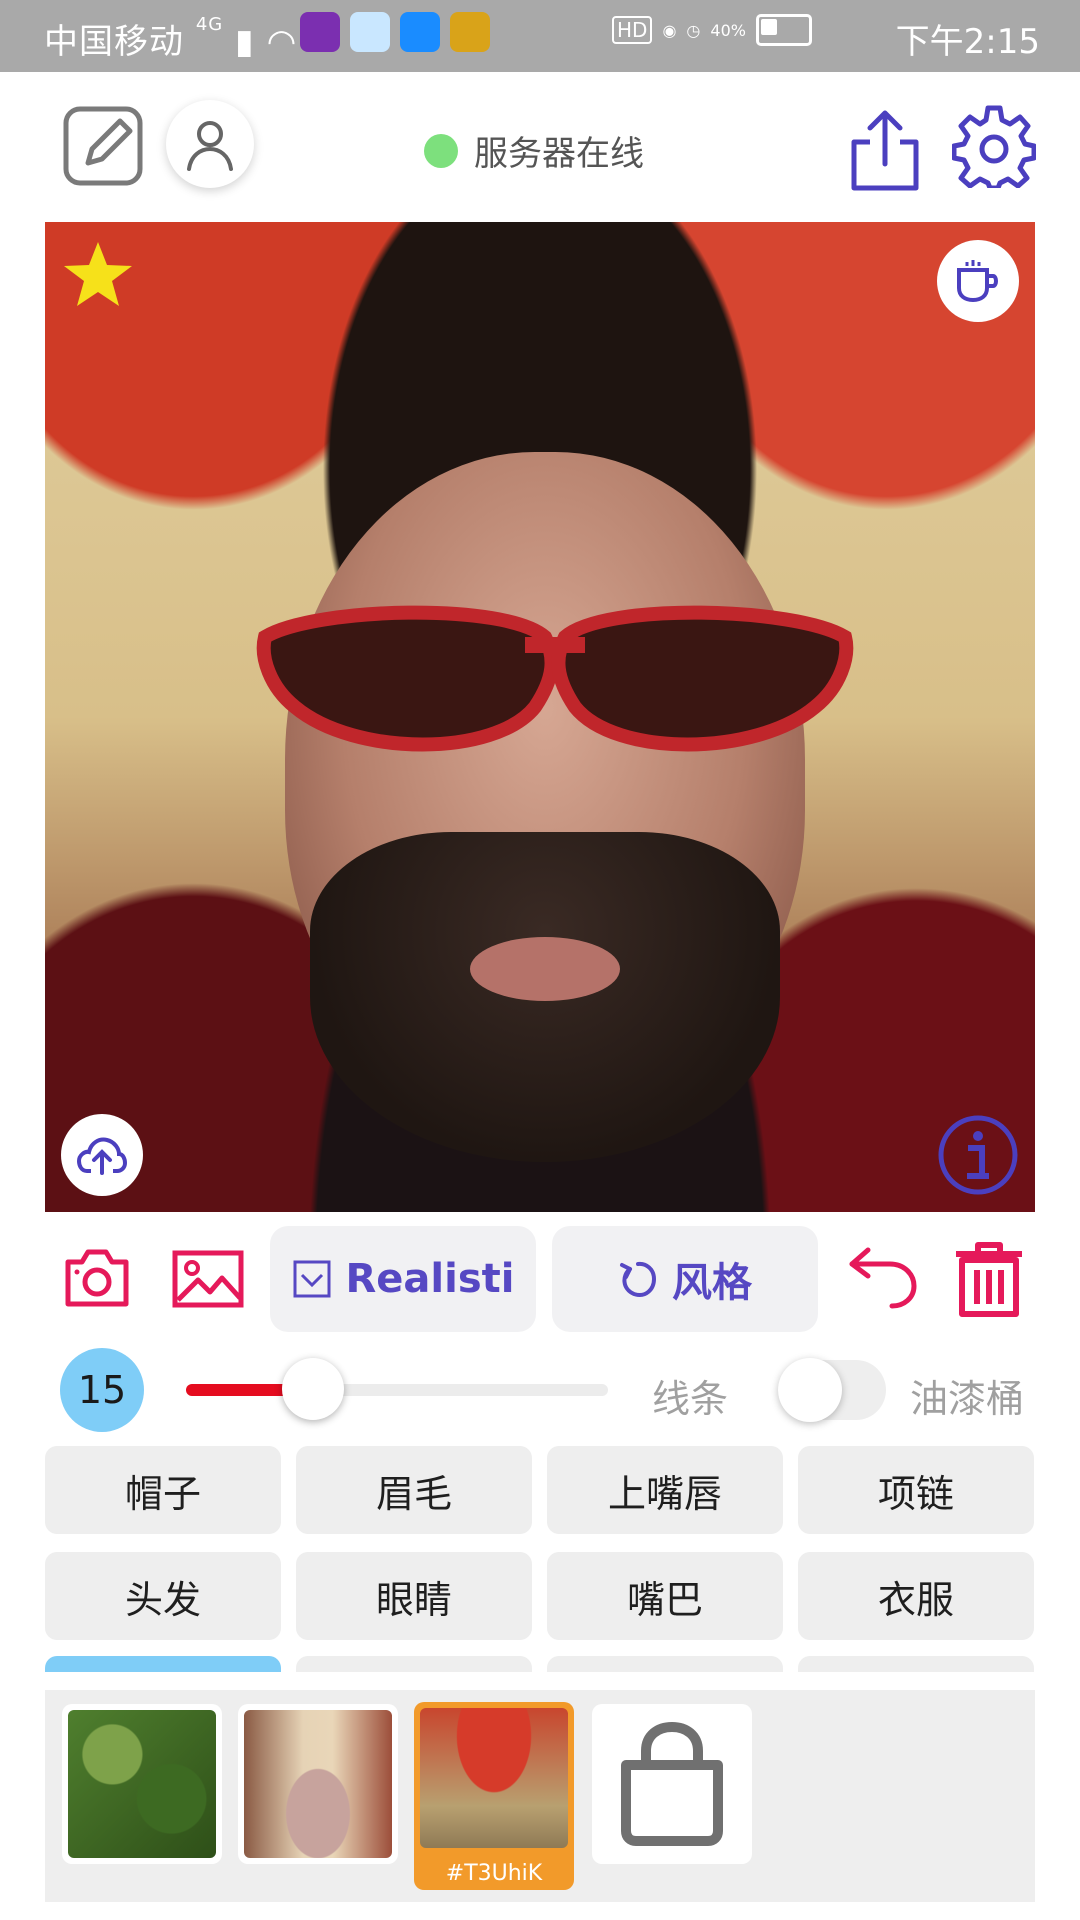  I want to click on eye-icon: ◉, so click(669, 30).